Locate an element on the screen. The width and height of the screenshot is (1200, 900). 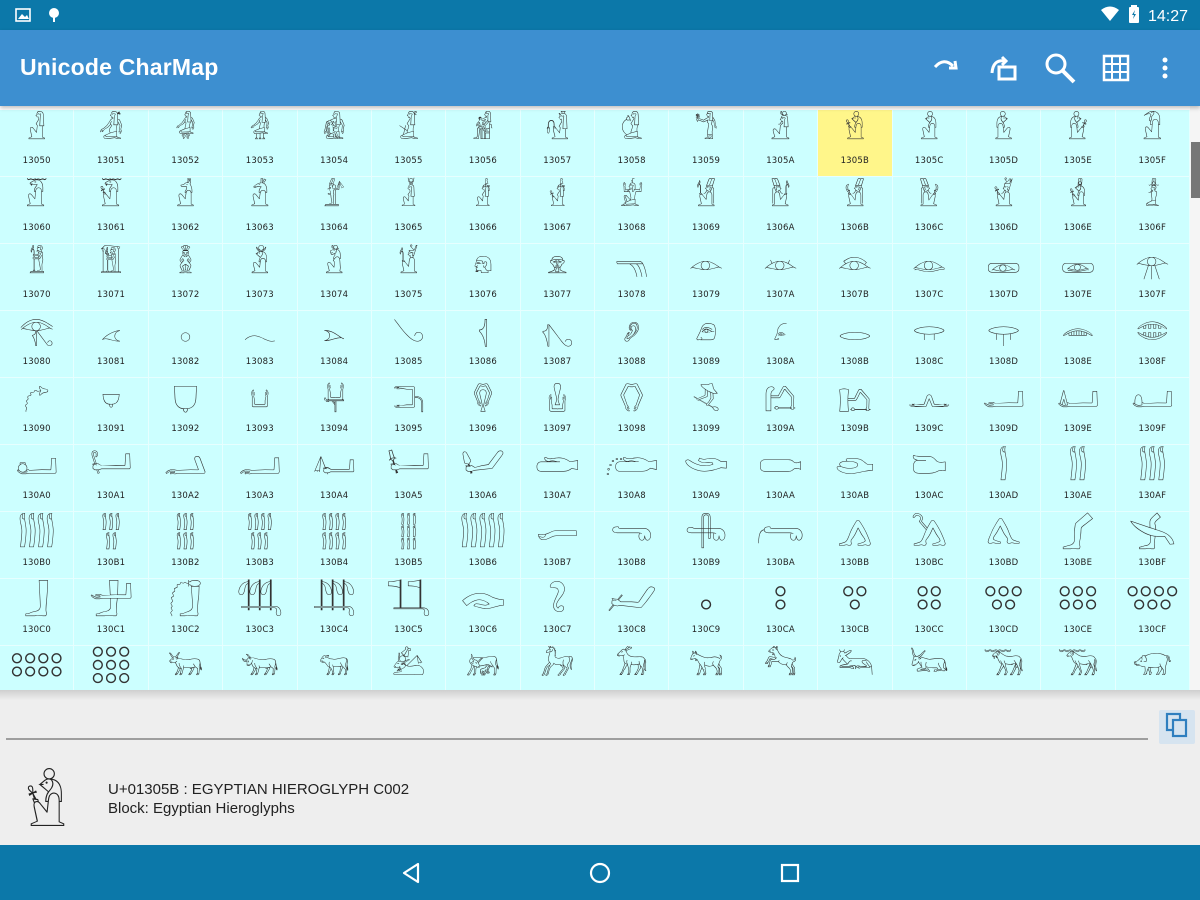
character-cell: 𓃗 is located at coordinates (557, 668).